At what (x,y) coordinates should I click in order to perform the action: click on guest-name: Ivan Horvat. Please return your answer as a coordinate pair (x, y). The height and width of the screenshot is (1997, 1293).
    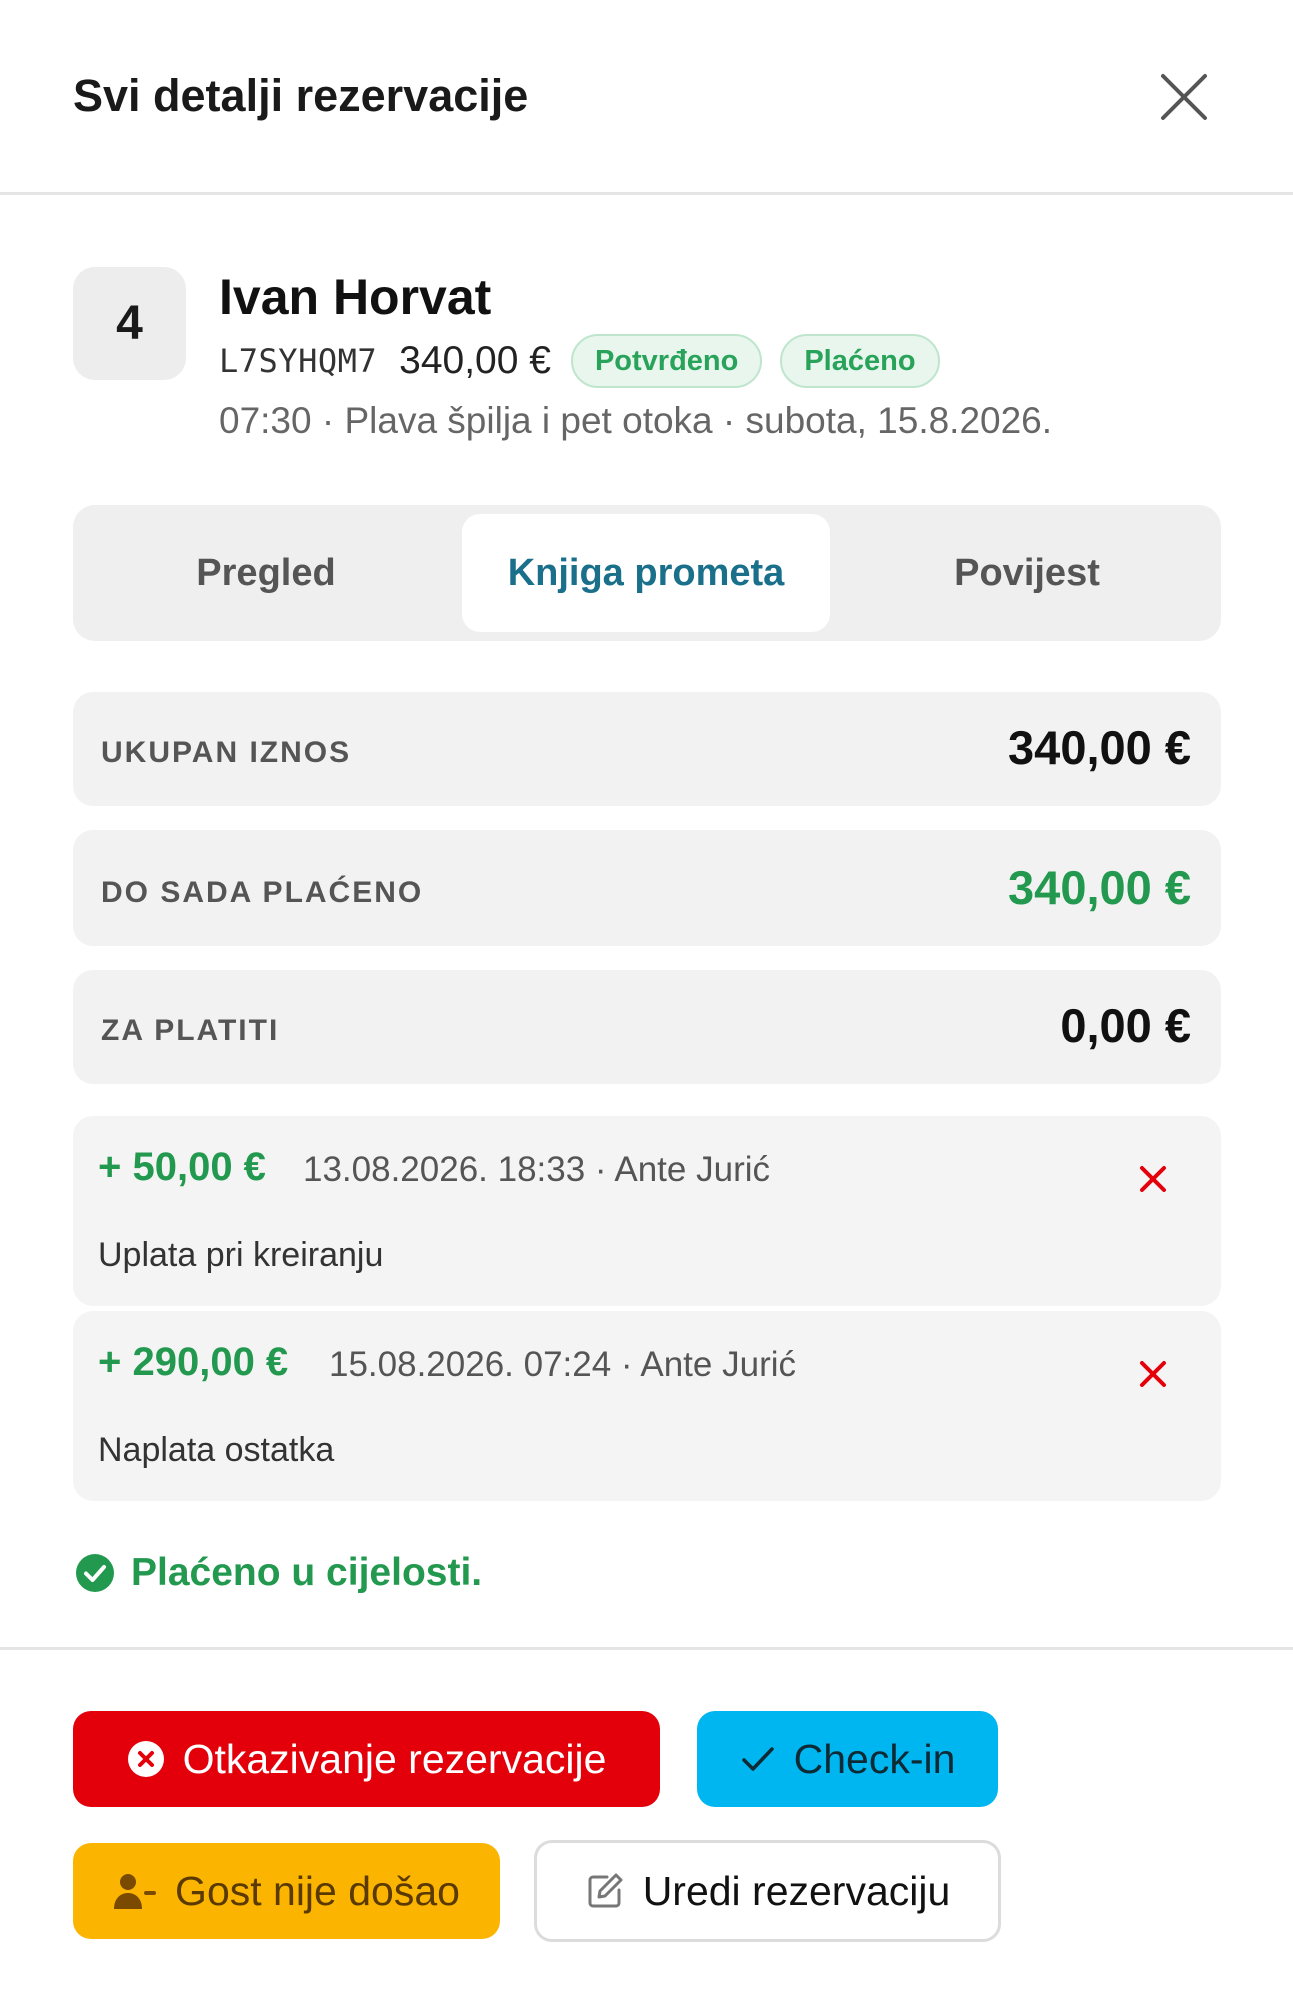
    Looking at the image, I should click on (355, 297).